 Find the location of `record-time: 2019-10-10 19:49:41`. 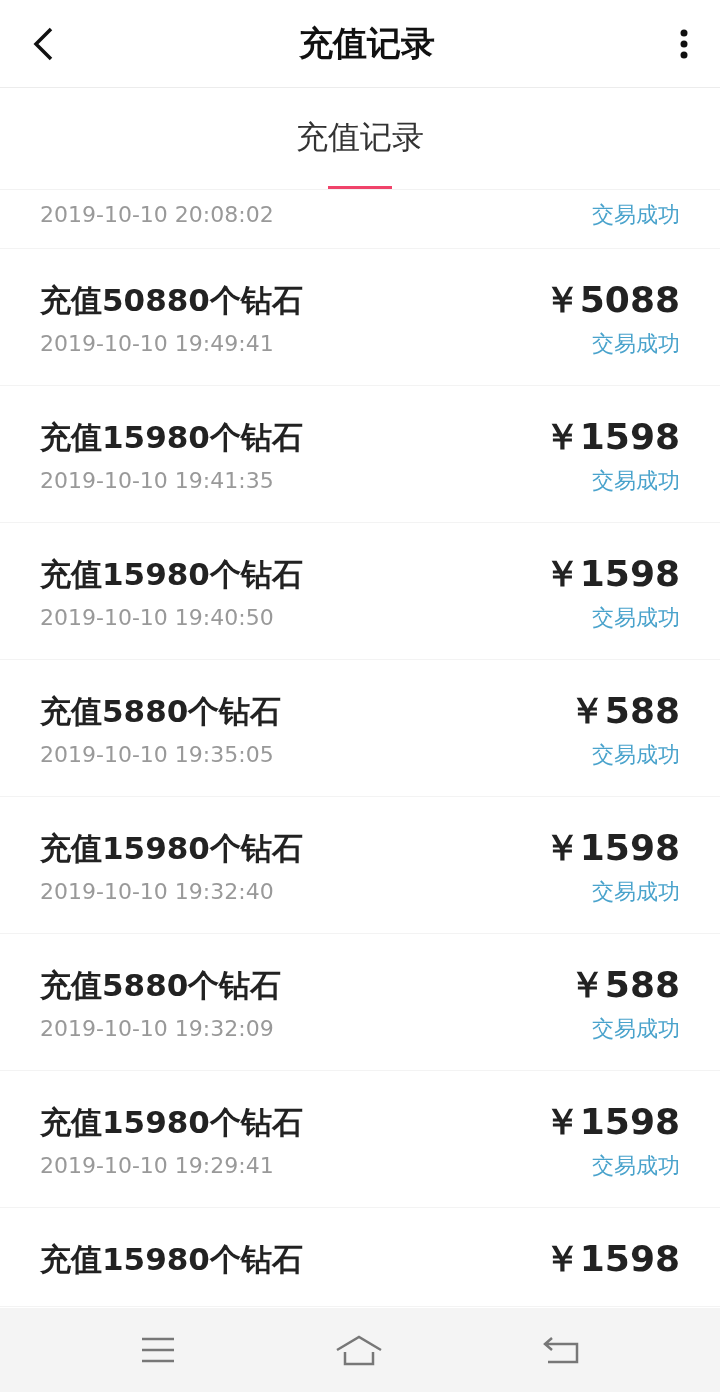

record-time: 2019-10-10 19:49:41 is located at coordinates (157, 344).